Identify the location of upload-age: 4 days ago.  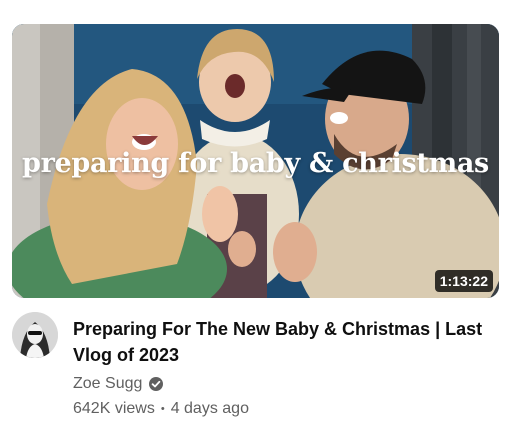
(209, 408).